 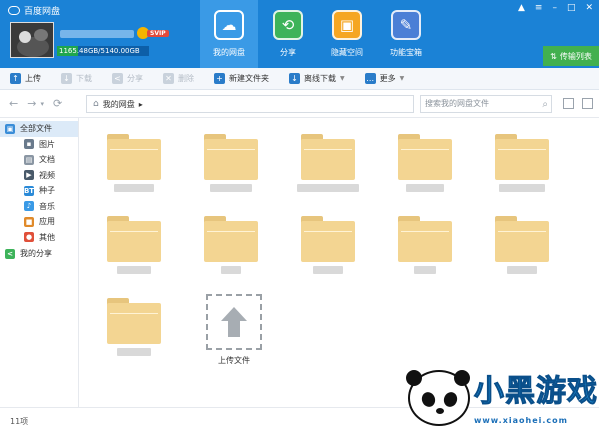 I want to click on share-icon: ⟲, so click(x=288, y=25).